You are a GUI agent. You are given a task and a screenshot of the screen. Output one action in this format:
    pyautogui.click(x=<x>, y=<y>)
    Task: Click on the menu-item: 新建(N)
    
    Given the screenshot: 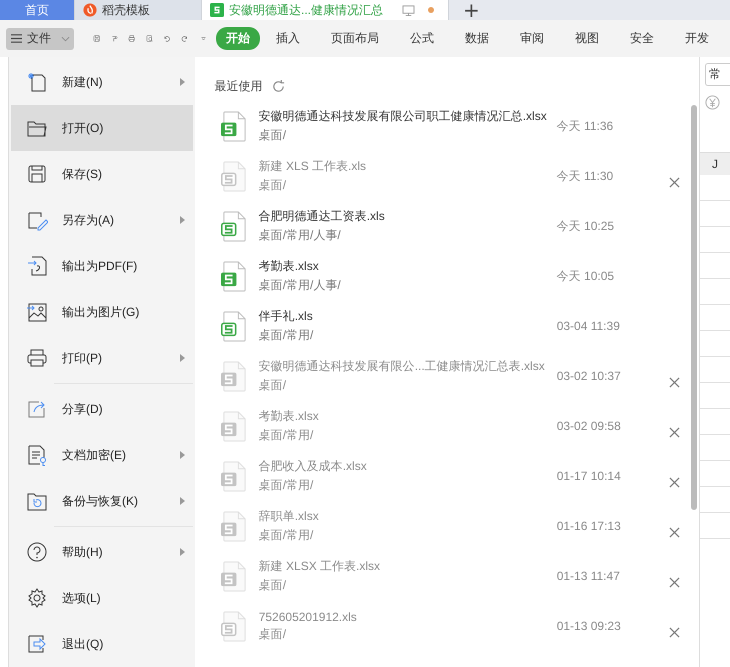 What is the action you would take?
    pyautogui.click(x=101, y=82)
    